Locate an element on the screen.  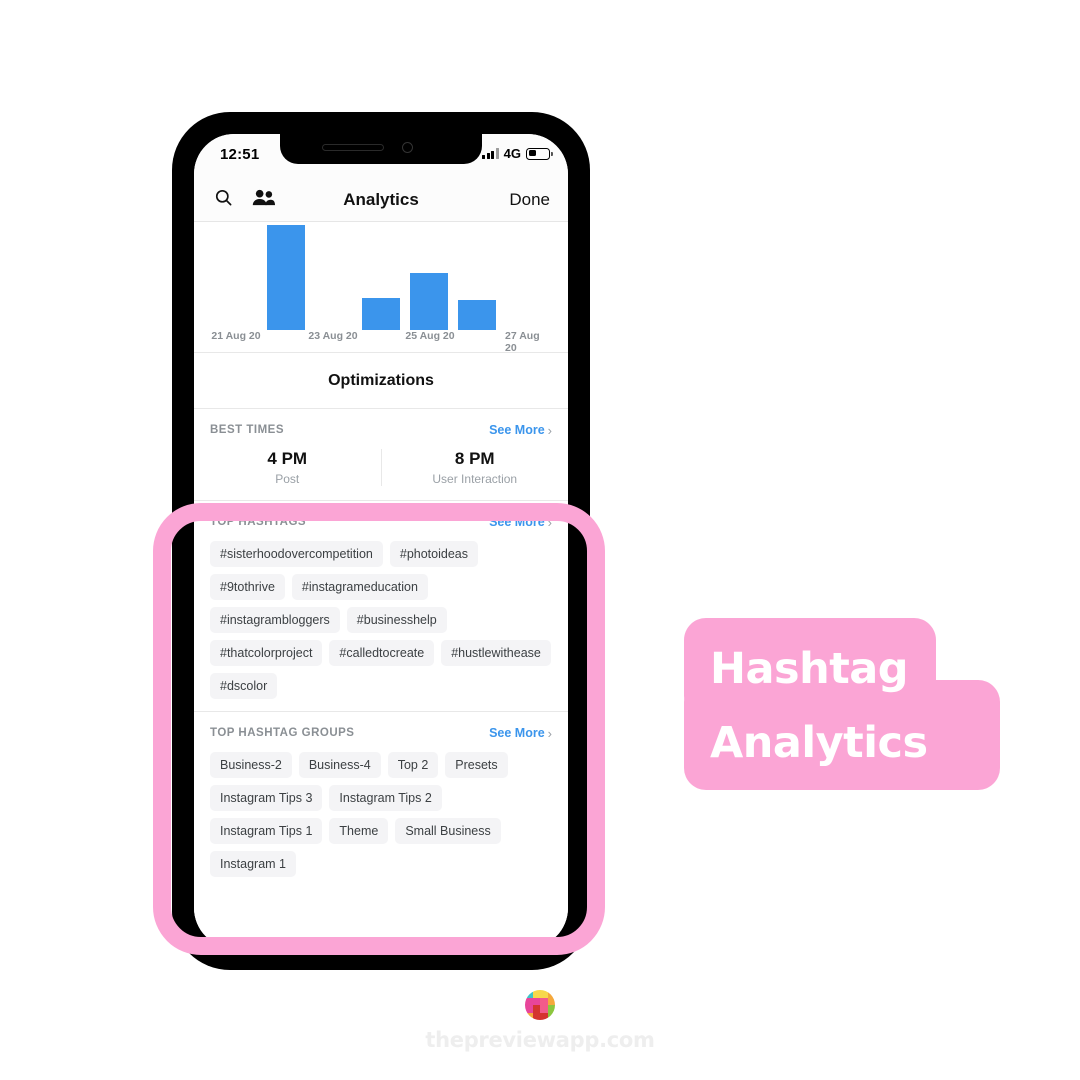
hashtag-chip: #sisterhoodovercompetition is located at coordinates (296, 554).